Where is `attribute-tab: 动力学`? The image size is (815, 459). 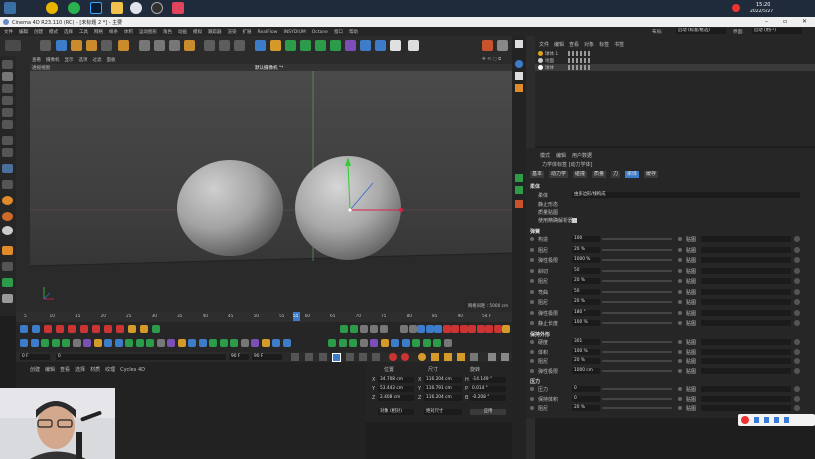
attribute-tab: 动力学 is located at coordinates (559, 174).